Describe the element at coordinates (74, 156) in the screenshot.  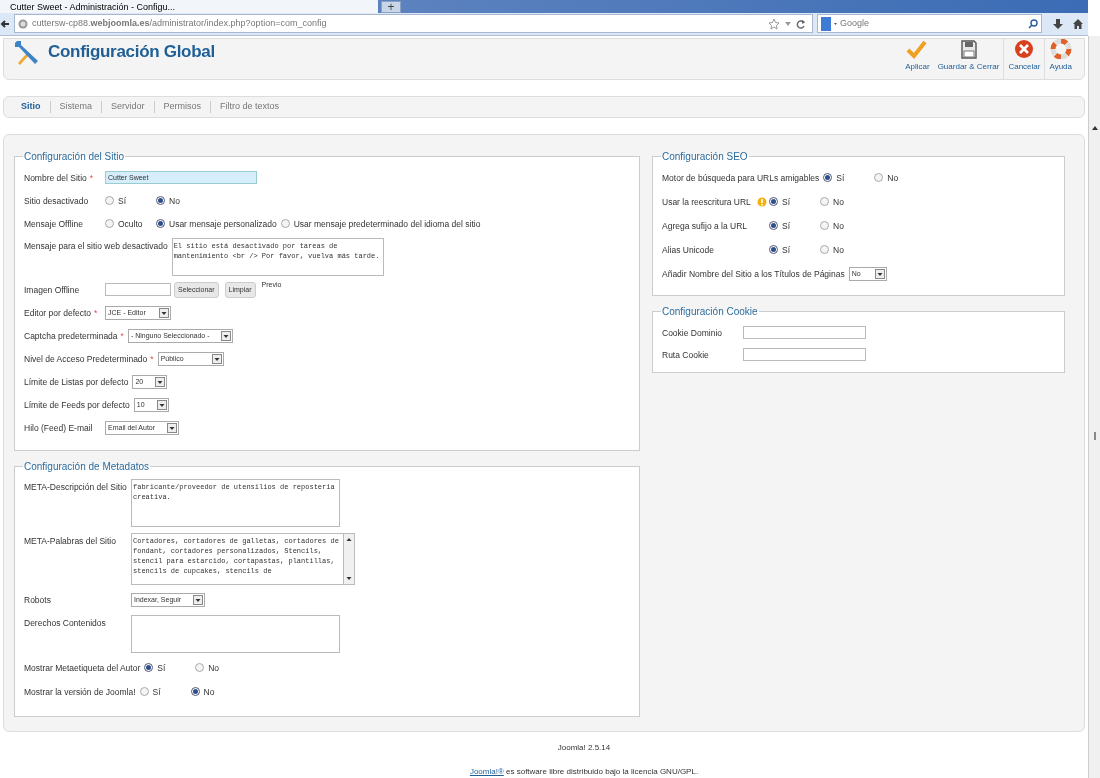
I see `section-legend: Configuración del Sitio` at that location.